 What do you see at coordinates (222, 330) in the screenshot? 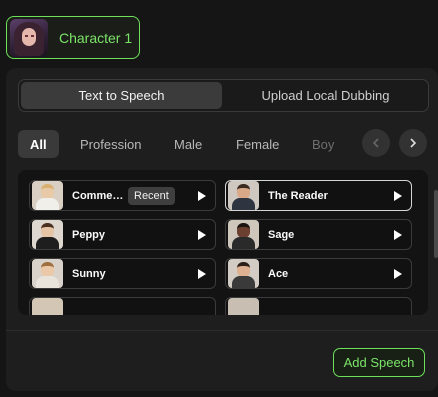
I see `divider` at bounding box center [222, 330].